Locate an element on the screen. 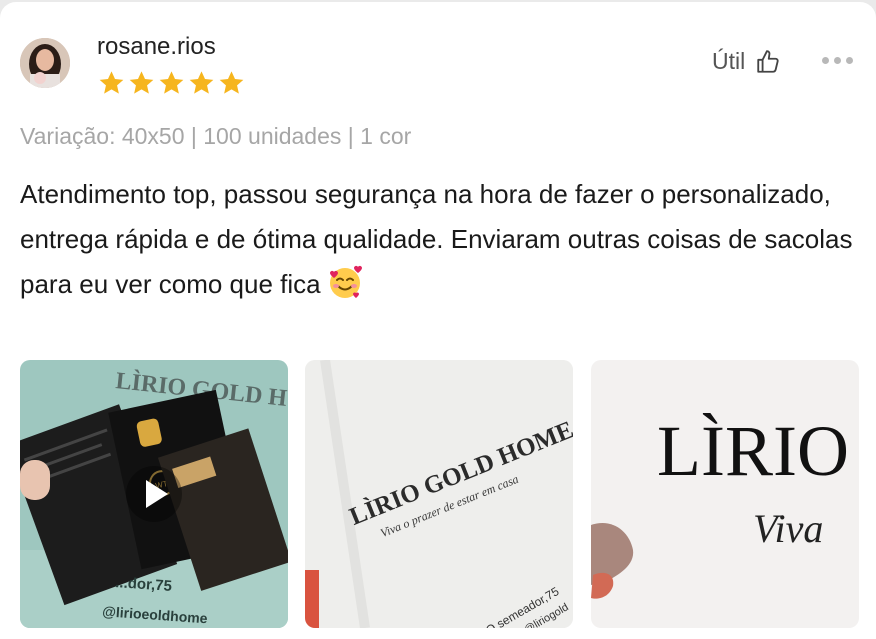  play-button is located at coordinates (154, 494).